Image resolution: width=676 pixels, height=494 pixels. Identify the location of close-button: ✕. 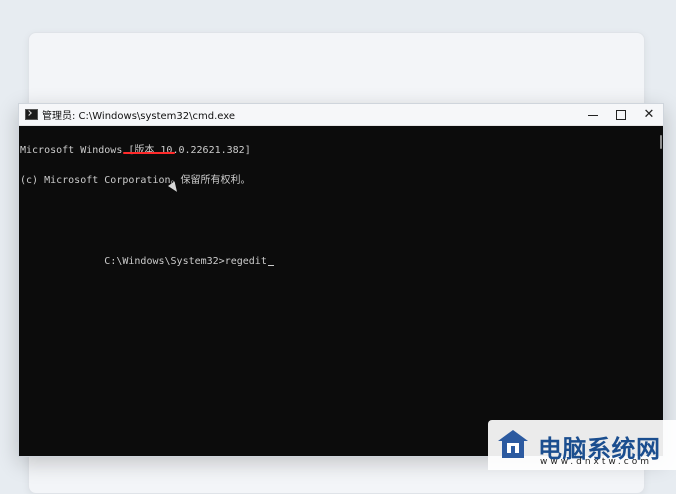
(649, 114).